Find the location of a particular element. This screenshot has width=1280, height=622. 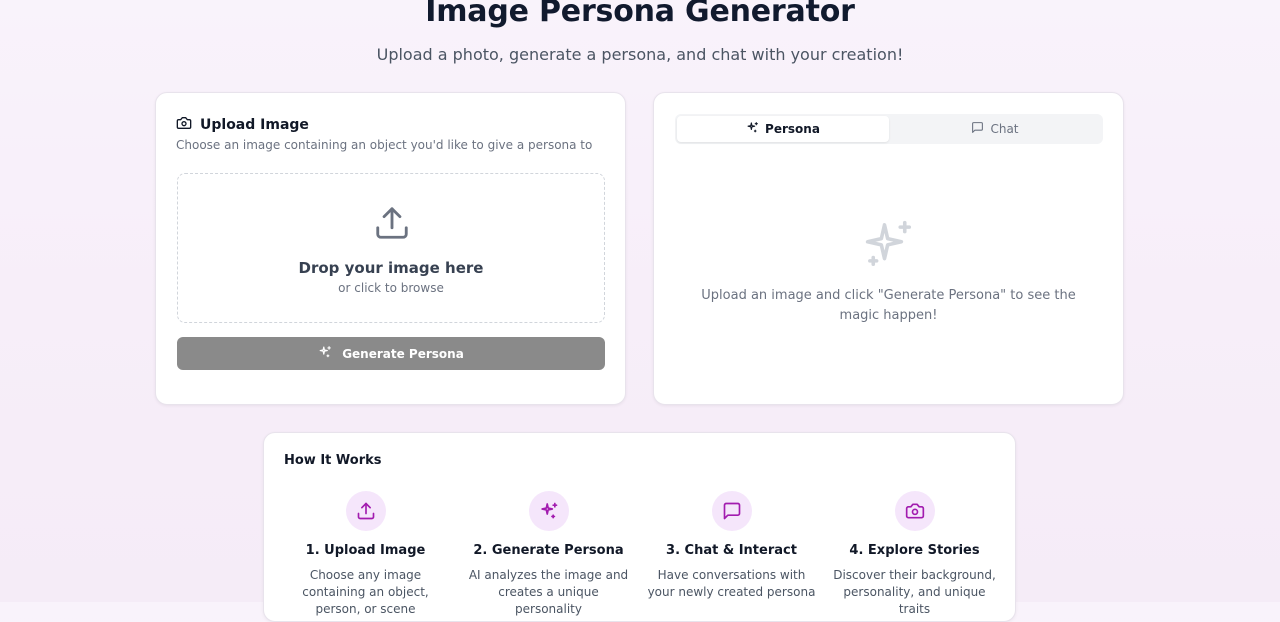

step-title: 2. Generate Persona is located at coordinates (548, 550).